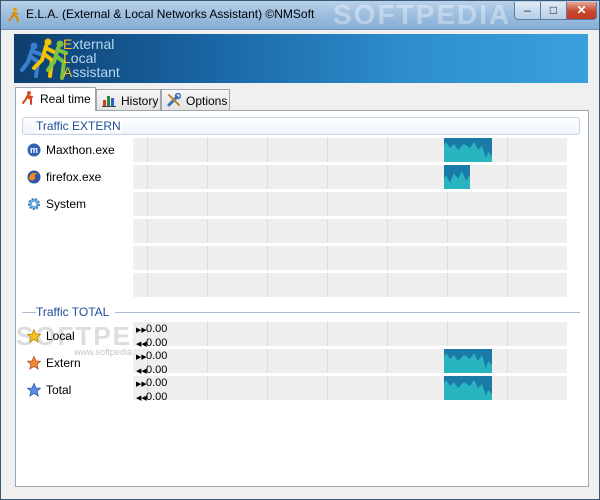 This screenshot has width=600, height=500. Describe the element at coordinates (59, 390) in the screenshot. I see `row-name: Total` at that location.